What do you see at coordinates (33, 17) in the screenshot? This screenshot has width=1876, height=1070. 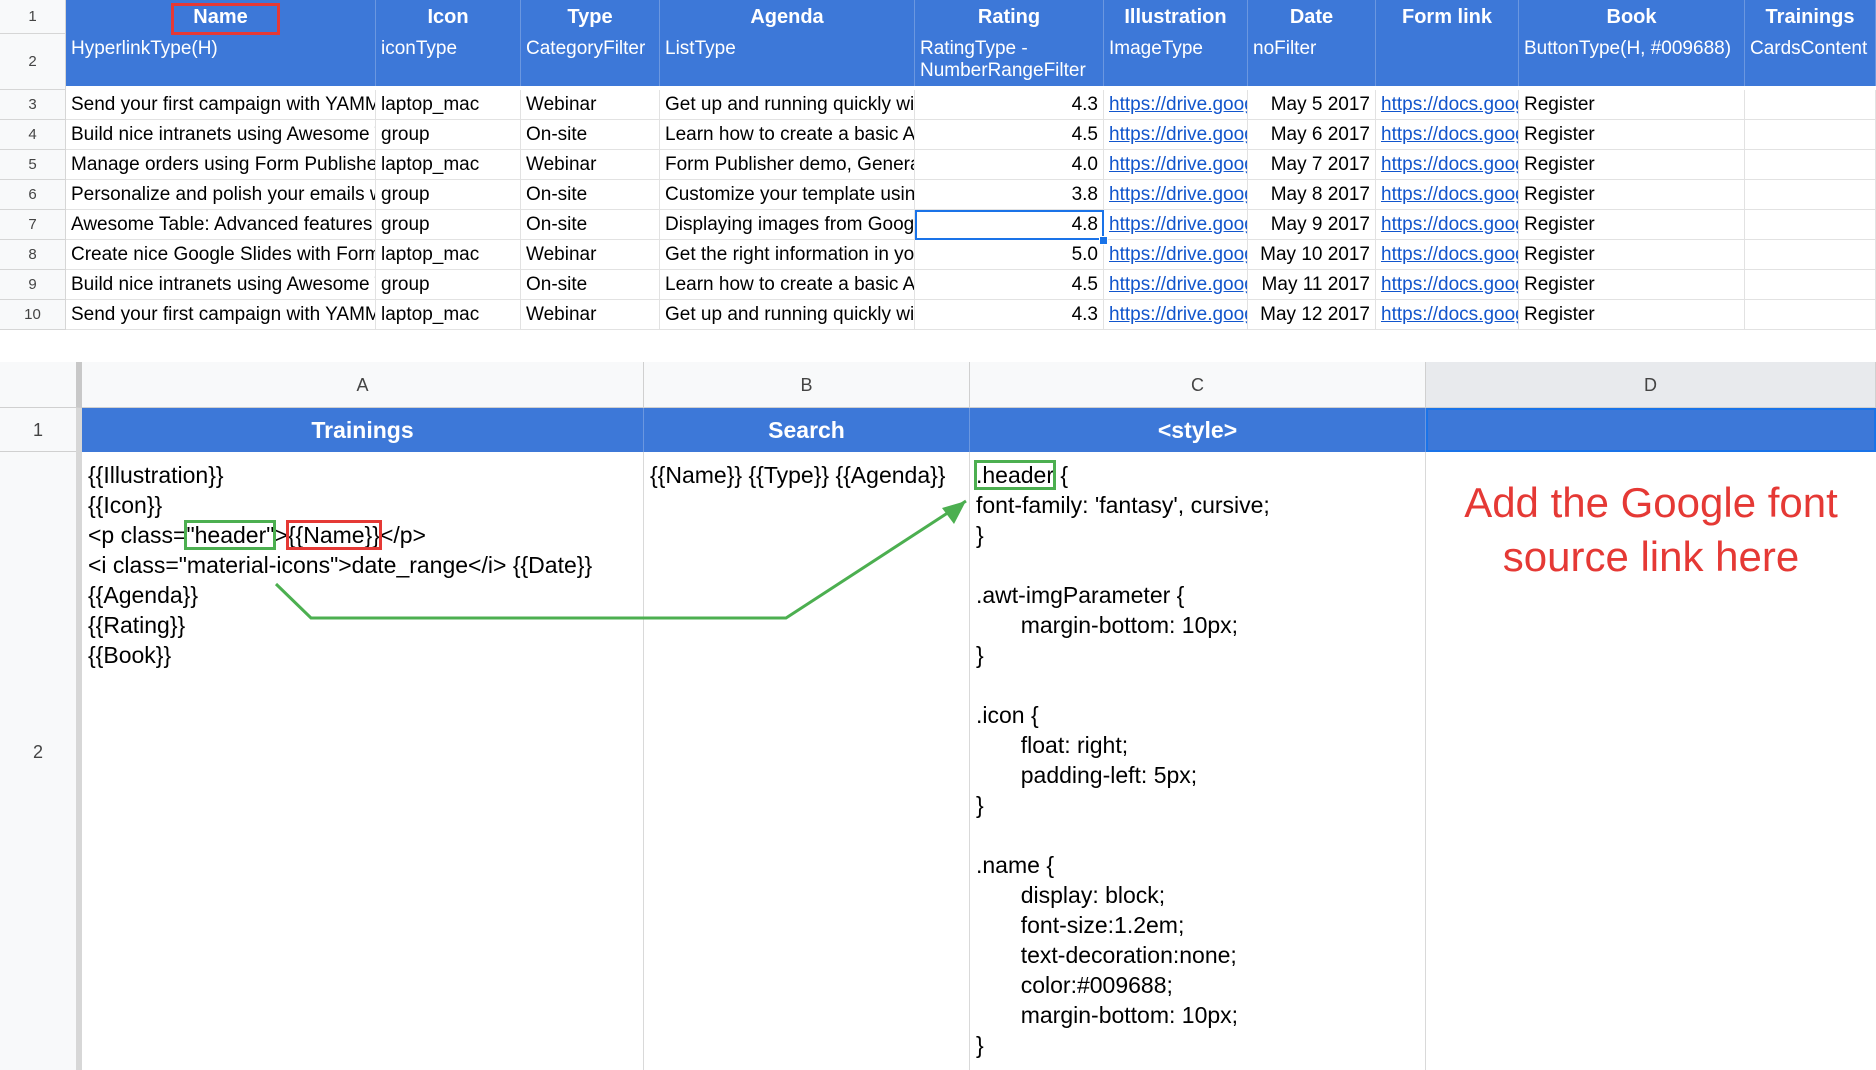 I see `row-number: 1` at bounding box center [33, 17].